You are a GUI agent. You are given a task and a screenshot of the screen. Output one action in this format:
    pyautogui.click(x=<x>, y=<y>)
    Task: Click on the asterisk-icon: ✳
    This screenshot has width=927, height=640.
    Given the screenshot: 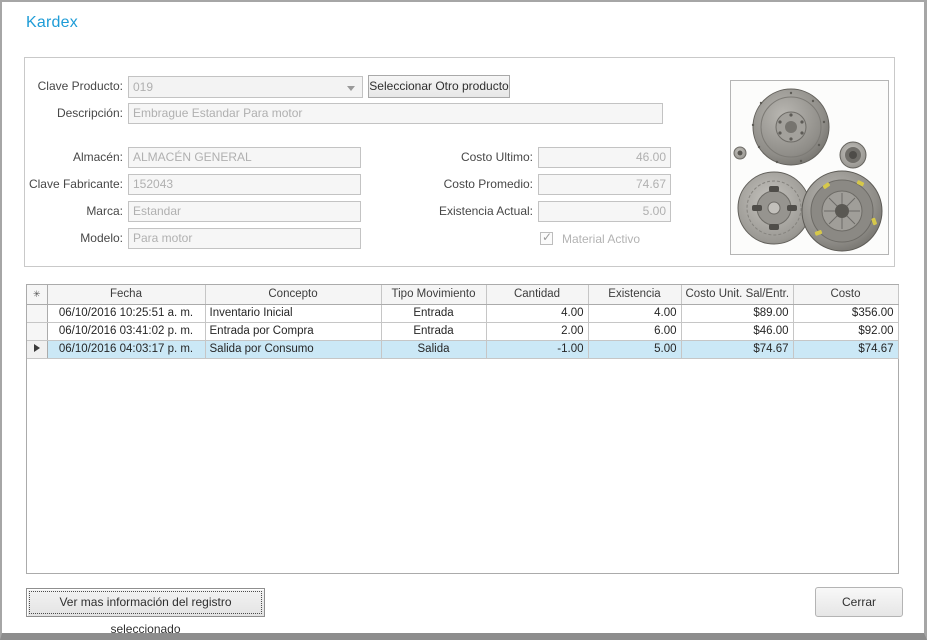 What is the action you would take?
    pyautogui.click(x=36, y=293)
    